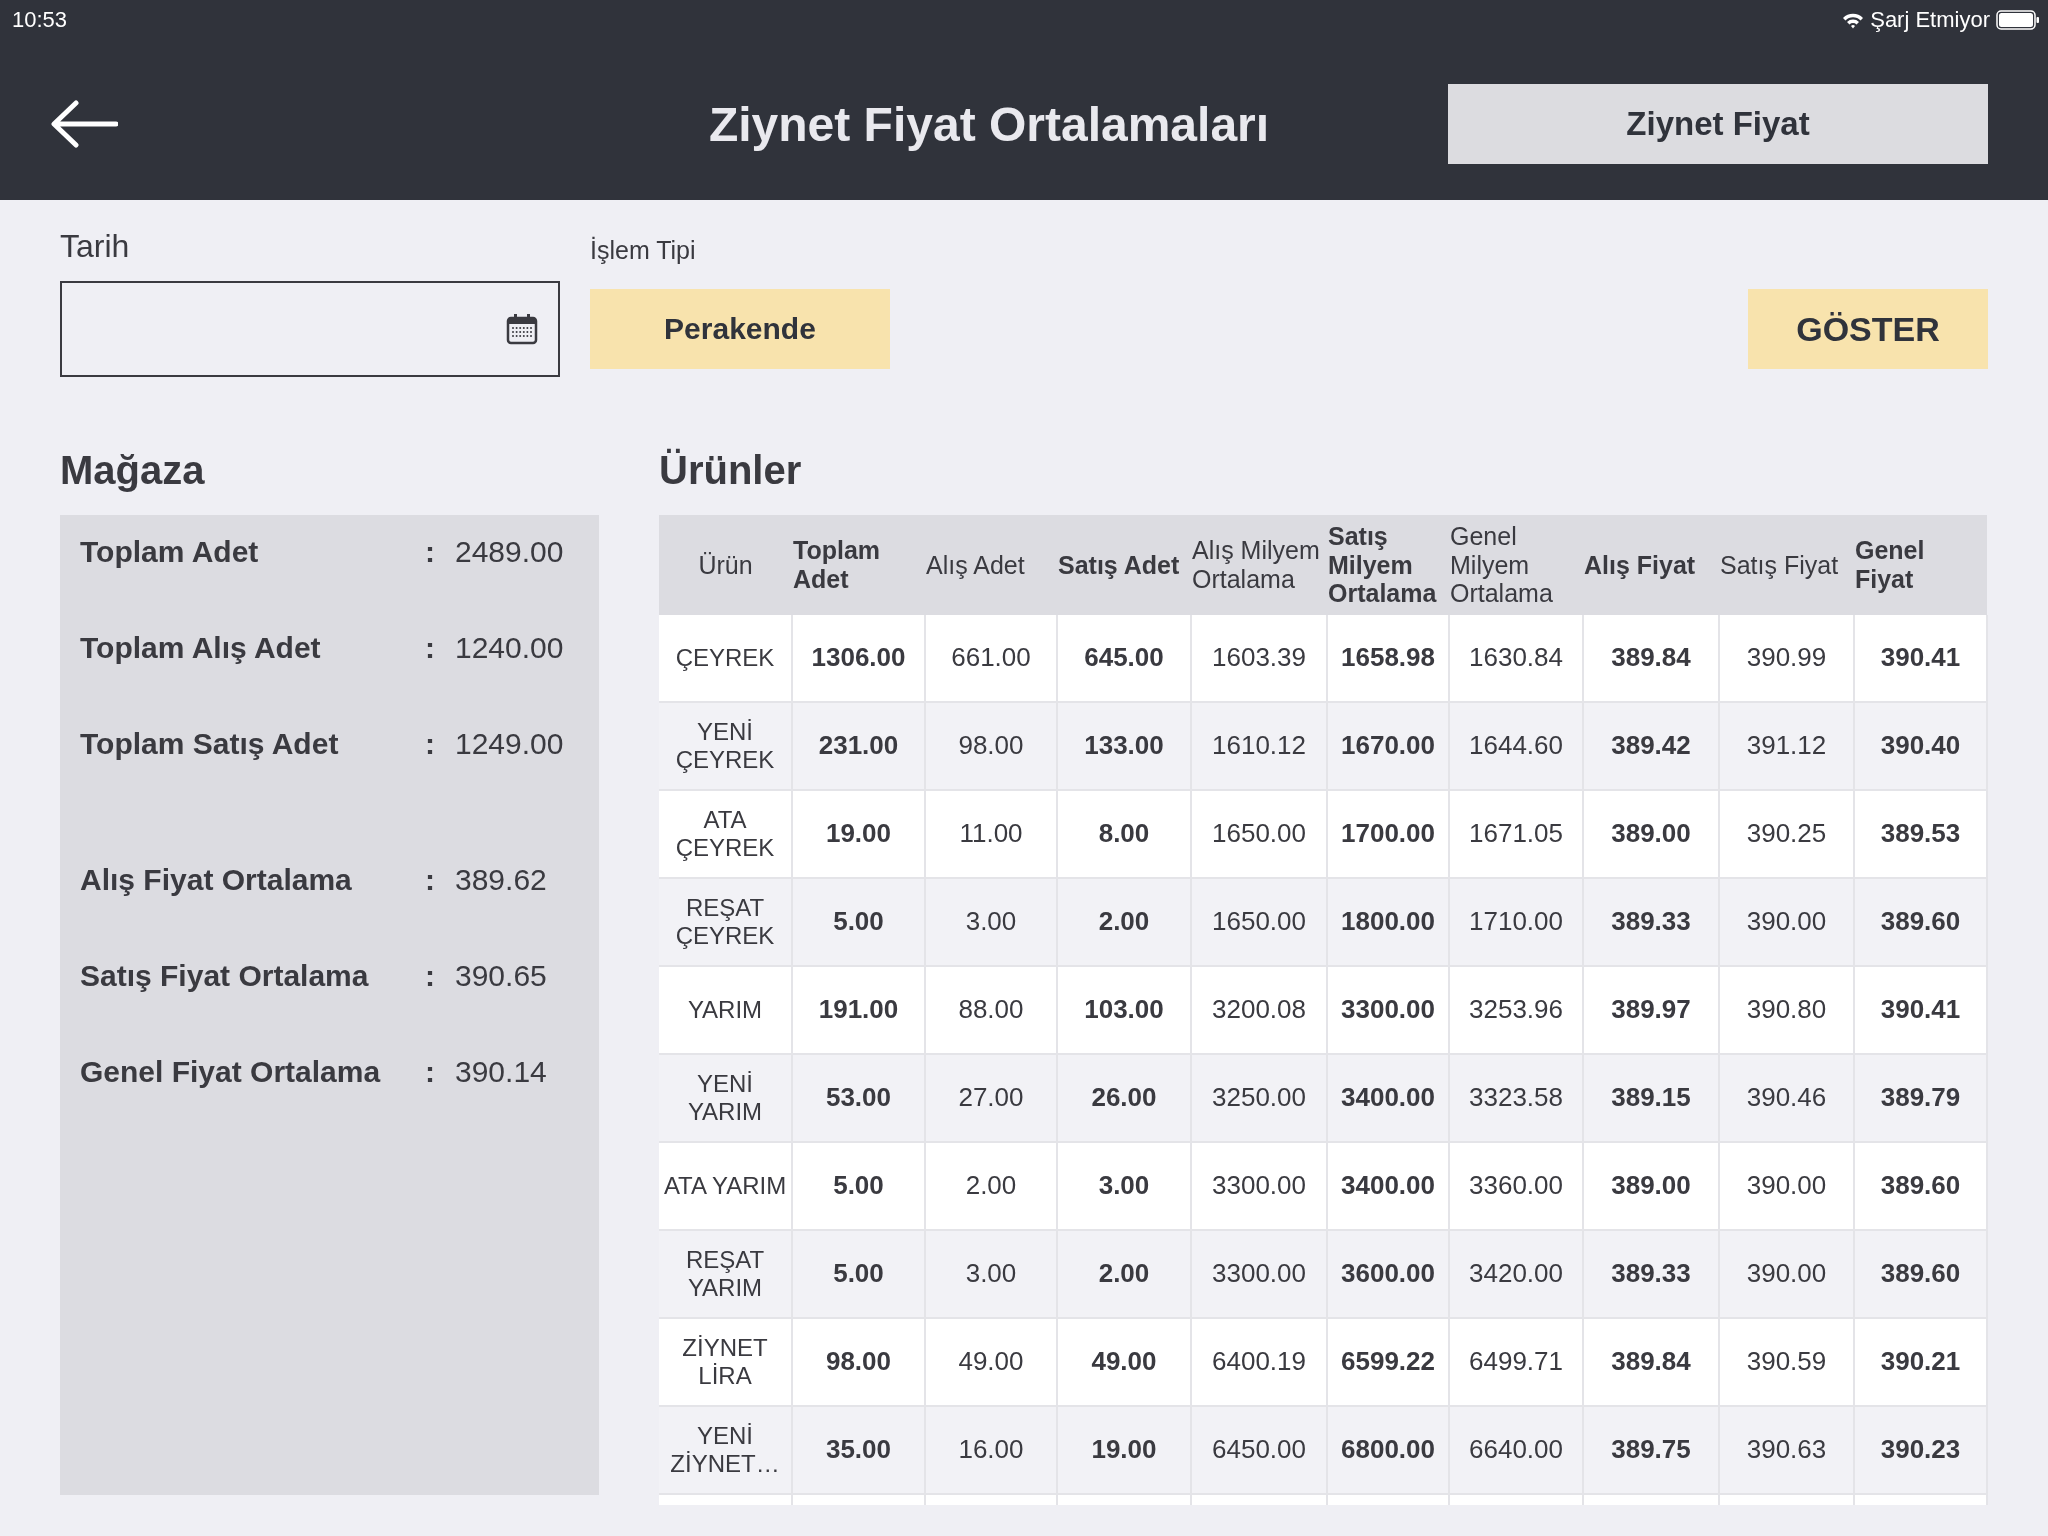 This screenshot has height=1536, width=2048. Describe the element at coordinates (725, 1186) in the screenshot. I see `table-cell: ATA YARIM` at that location.